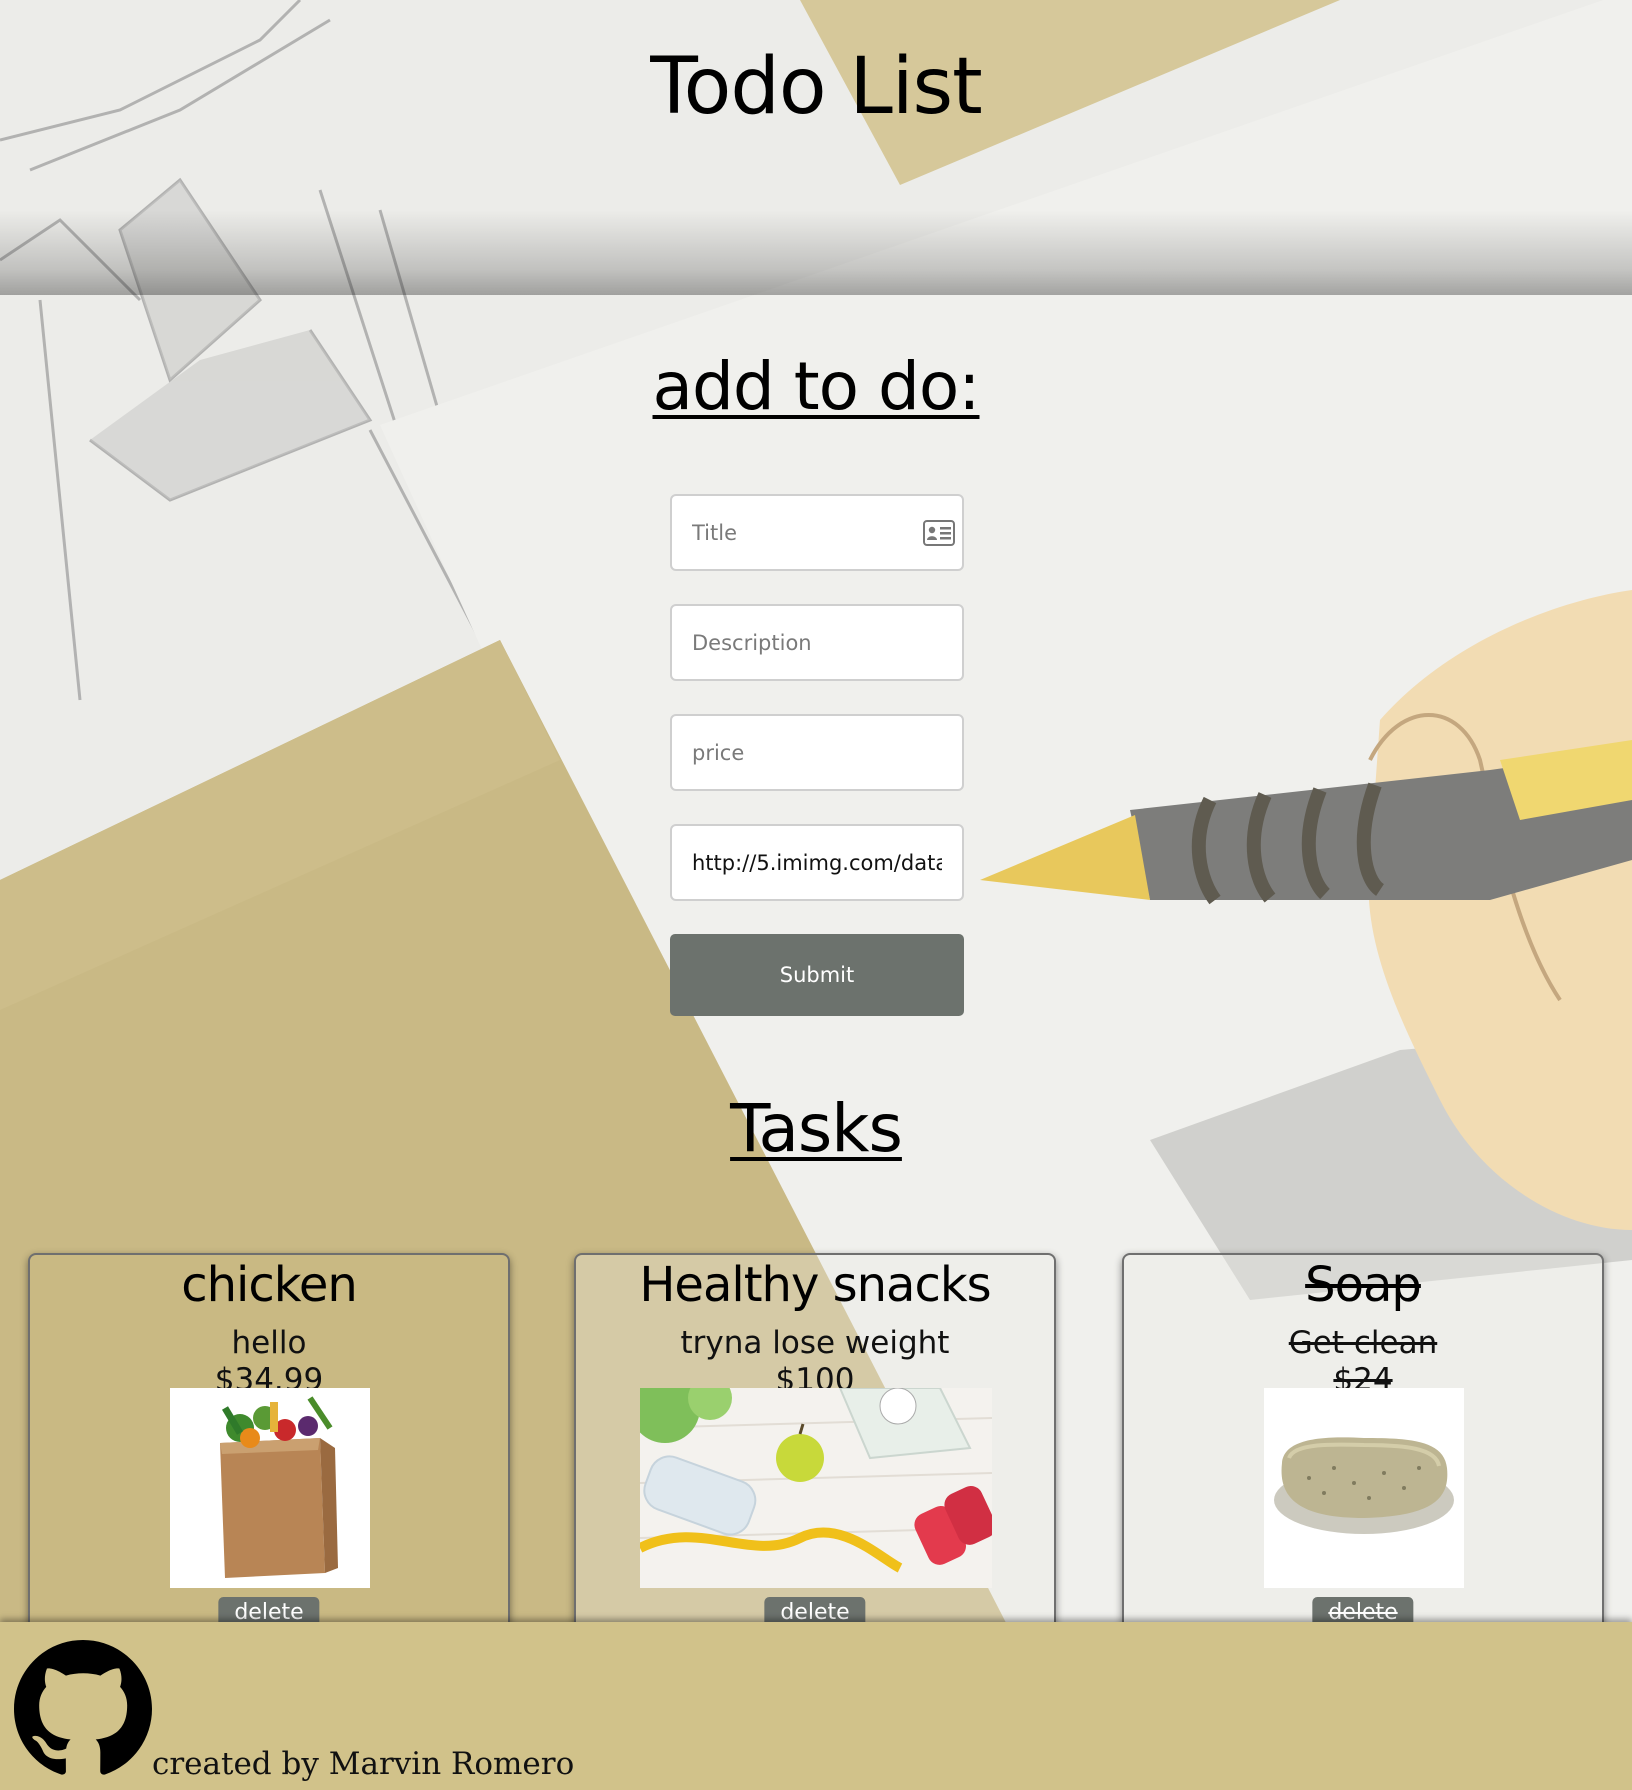  What do you see at coordinates (816, 386) in the screenshot?
I see `add-todo-heading: add to do:` at bounding box center [816, 386].